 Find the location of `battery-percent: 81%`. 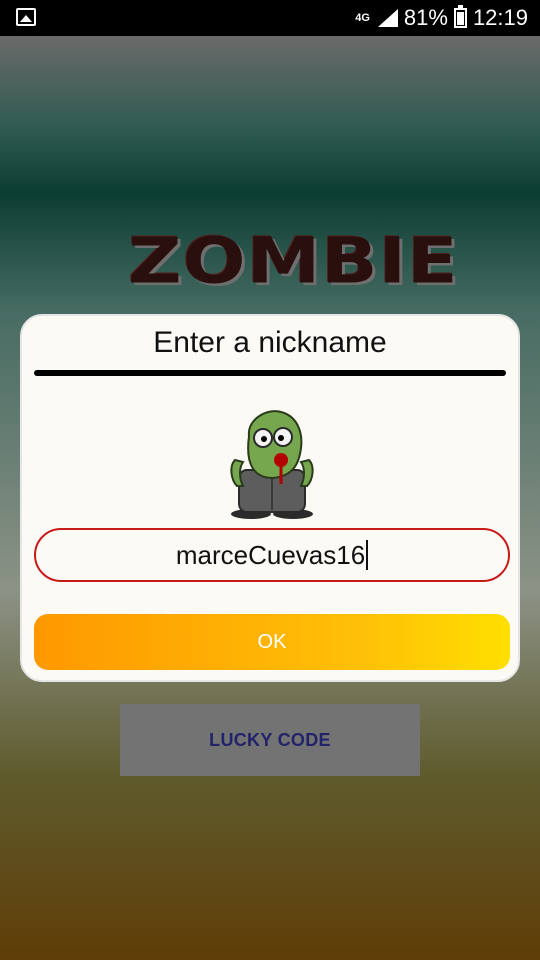

battery-percent: 81% is located at coordinates (425, 17).